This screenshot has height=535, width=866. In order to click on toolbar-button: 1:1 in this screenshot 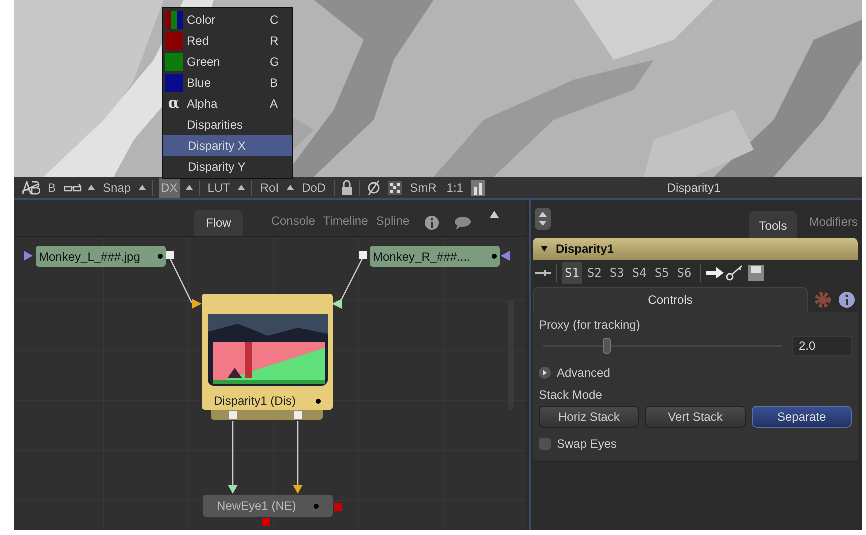, I will do `click(455, 188)`.